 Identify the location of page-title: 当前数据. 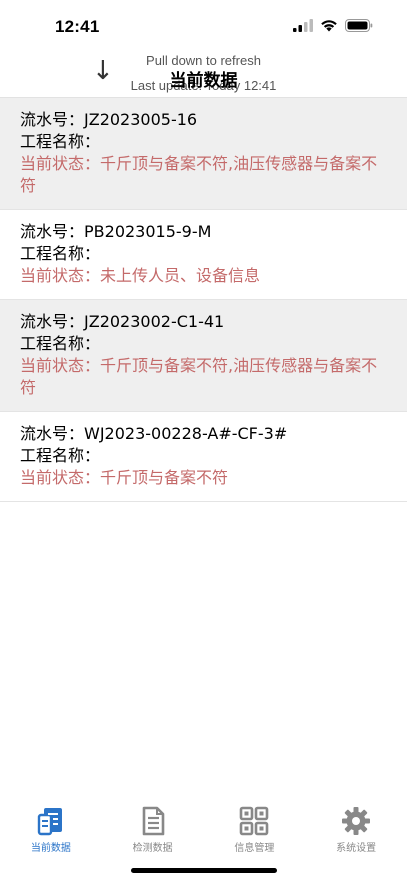
(203, 81).